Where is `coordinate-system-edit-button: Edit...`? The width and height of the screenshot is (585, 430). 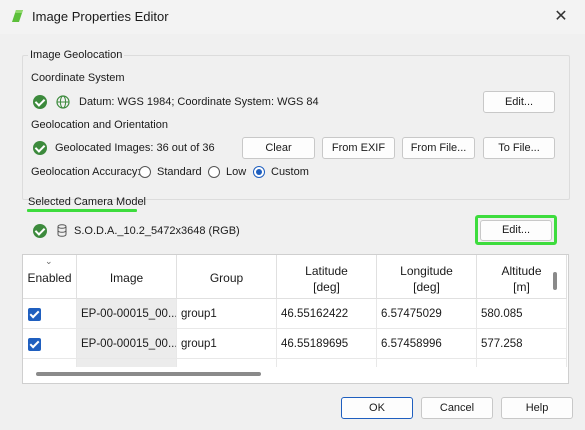
coordinate-system-edit-button: Edit... is located at coordinates (519, 102).